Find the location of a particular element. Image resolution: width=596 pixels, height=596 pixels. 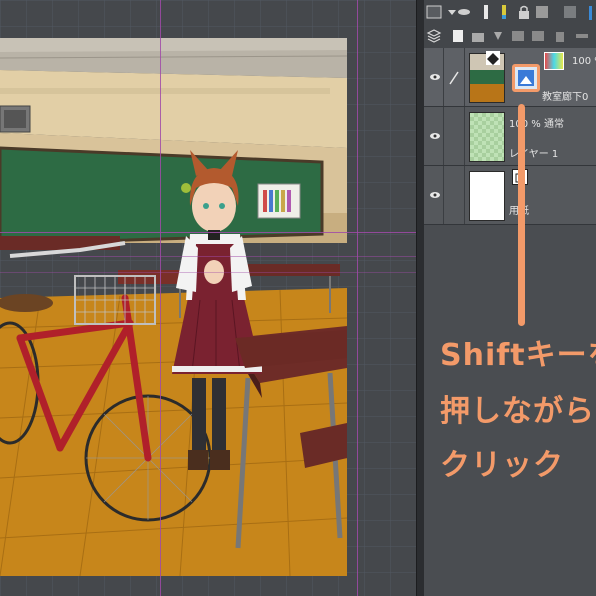

blue-flag-icon is located at coordinates (591, 12).